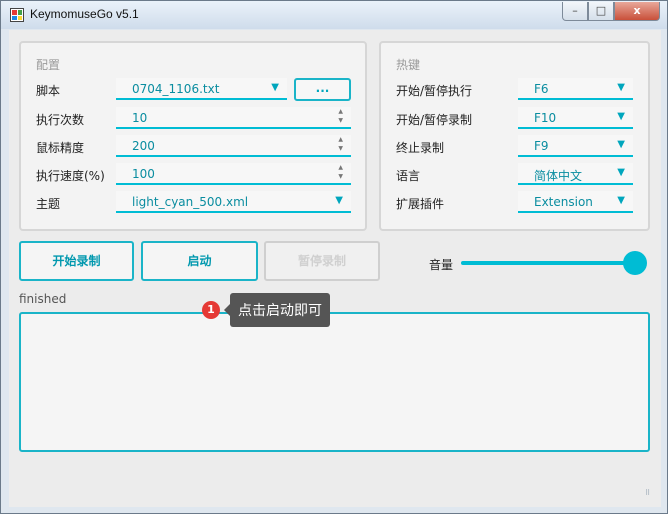 The image size is (668, 514). What do you see at coordinates (635, 263) in the screenshot?
I see `volume-slider-thumb` at bounding box center [635, 263].